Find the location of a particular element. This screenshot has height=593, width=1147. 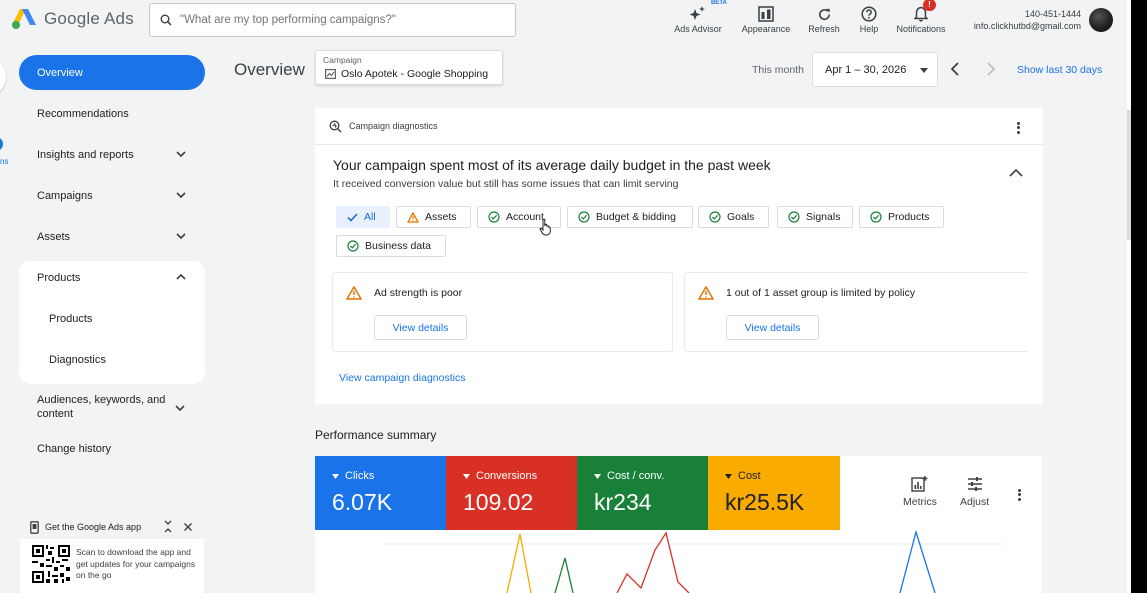

notifications-label: Notifications is located at coordinates (921, 29).